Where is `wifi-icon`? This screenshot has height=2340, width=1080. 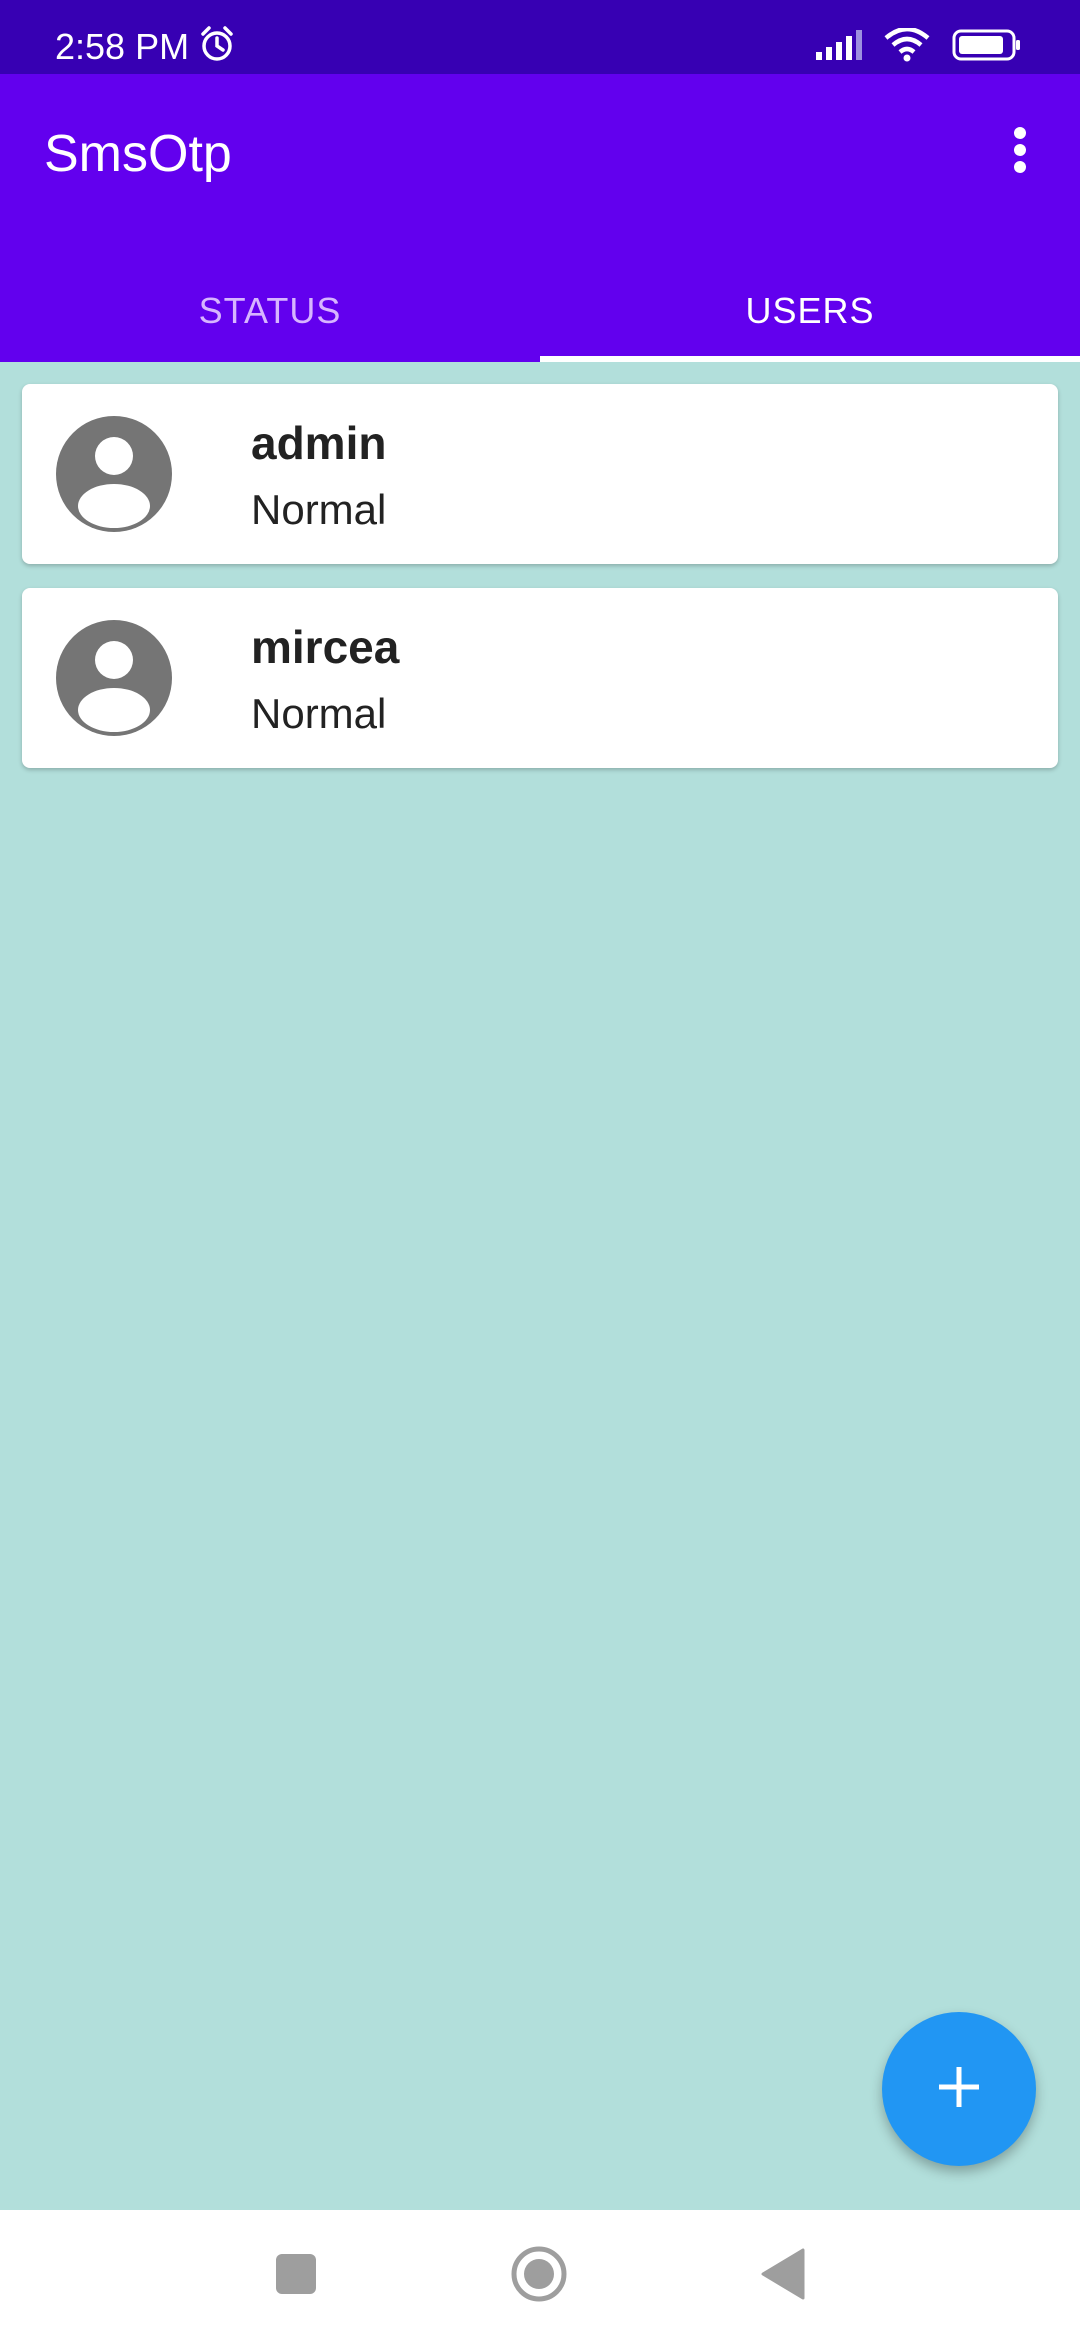
wifi-icon is located at coordinates (907, 46).